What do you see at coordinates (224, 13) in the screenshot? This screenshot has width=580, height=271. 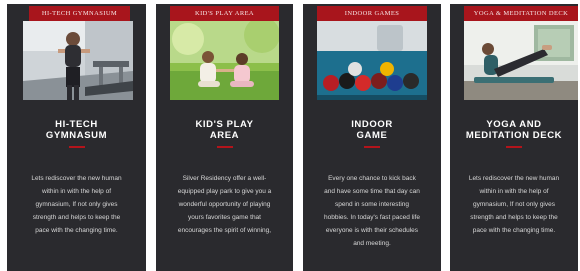 I see `card-ribbon-label: KID'S PLAY AREA` at bounding box center [224, 13].